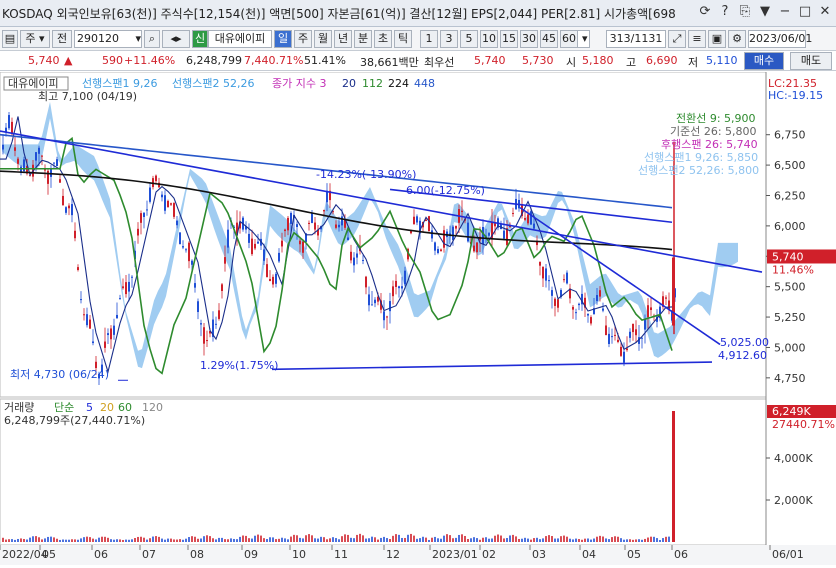 The width and height of the screenshot is (836, 568). Describe the element at coordinates (439, 62) in the screenshot. I see `best-label: 최우선` at that location.